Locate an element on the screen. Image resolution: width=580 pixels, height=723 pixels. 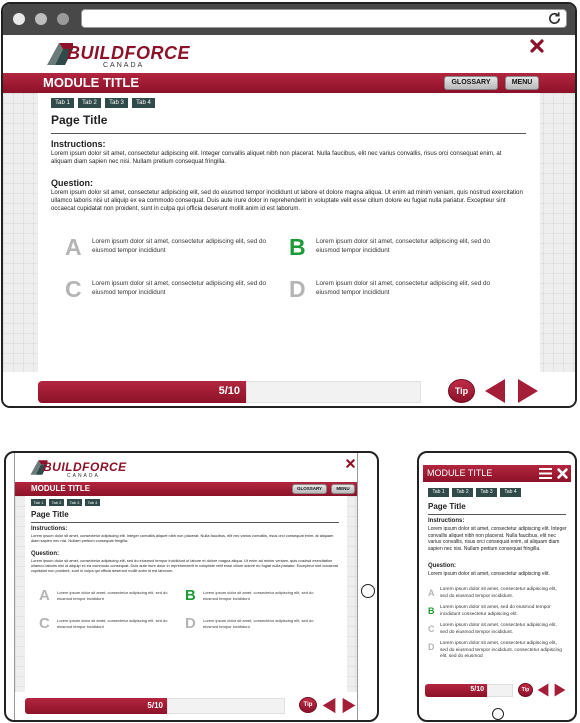
site-header: BUILDFORCE CANADA is located at coordinates (186, 467).